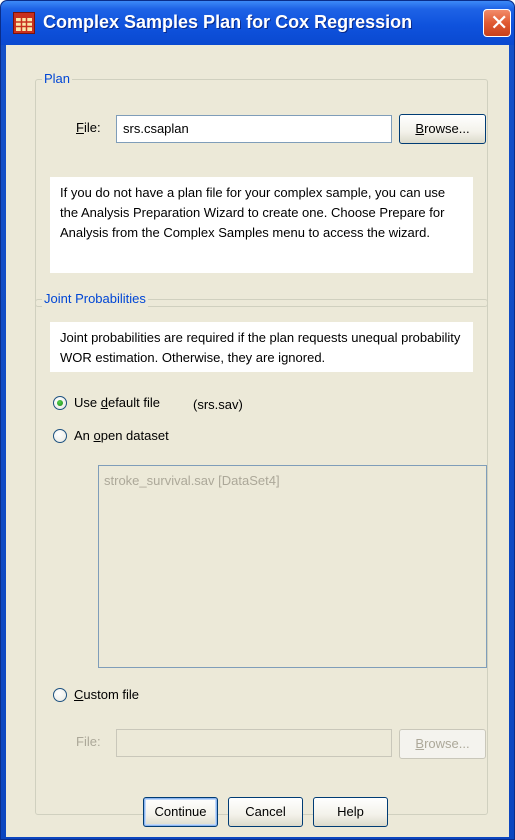 The height and width of the screenshot is (840, 515). Describe the element at coordinates (192, 480) in the screenshot. I see `dataset-list-item: stroke_survival.sav [DataSet4]` at that location.